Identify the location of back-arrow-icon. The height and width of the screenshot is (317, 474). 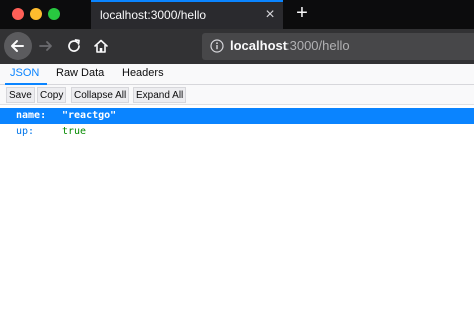
(17, 46).